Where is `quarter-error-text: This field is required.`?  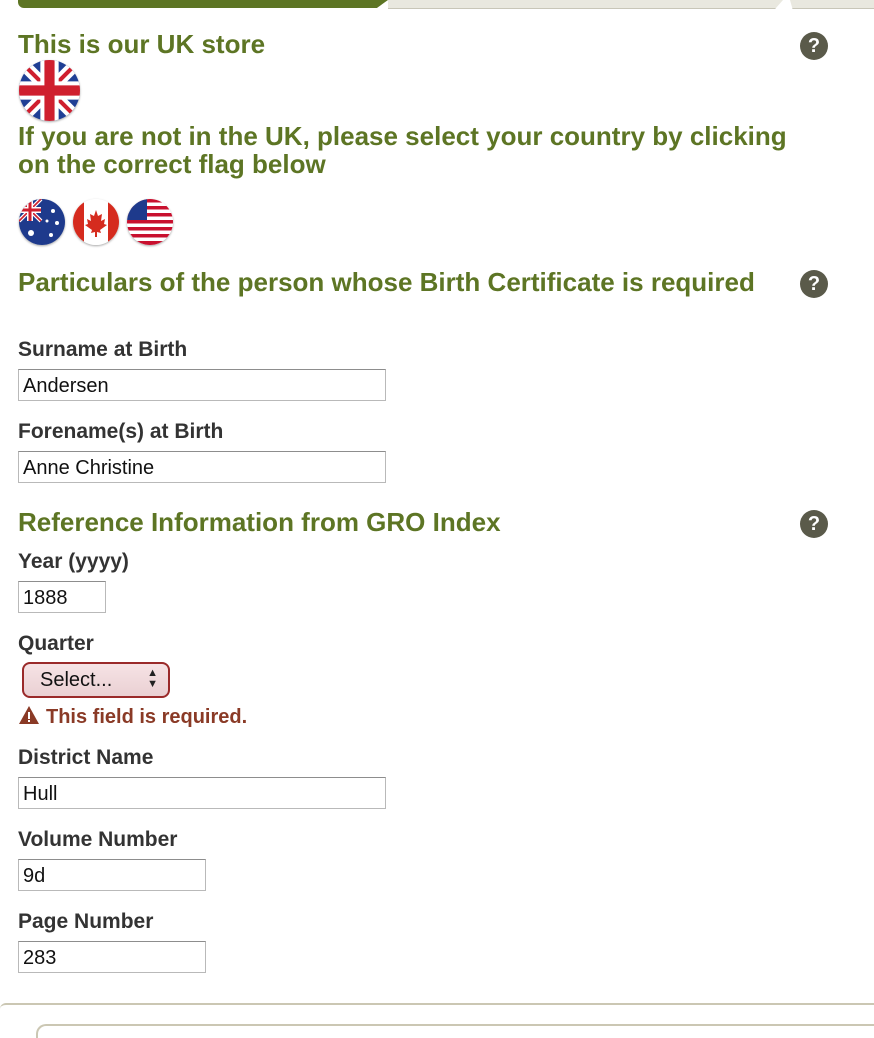
quarter-error-text: This field is required. is located at coordinates (147, 717).